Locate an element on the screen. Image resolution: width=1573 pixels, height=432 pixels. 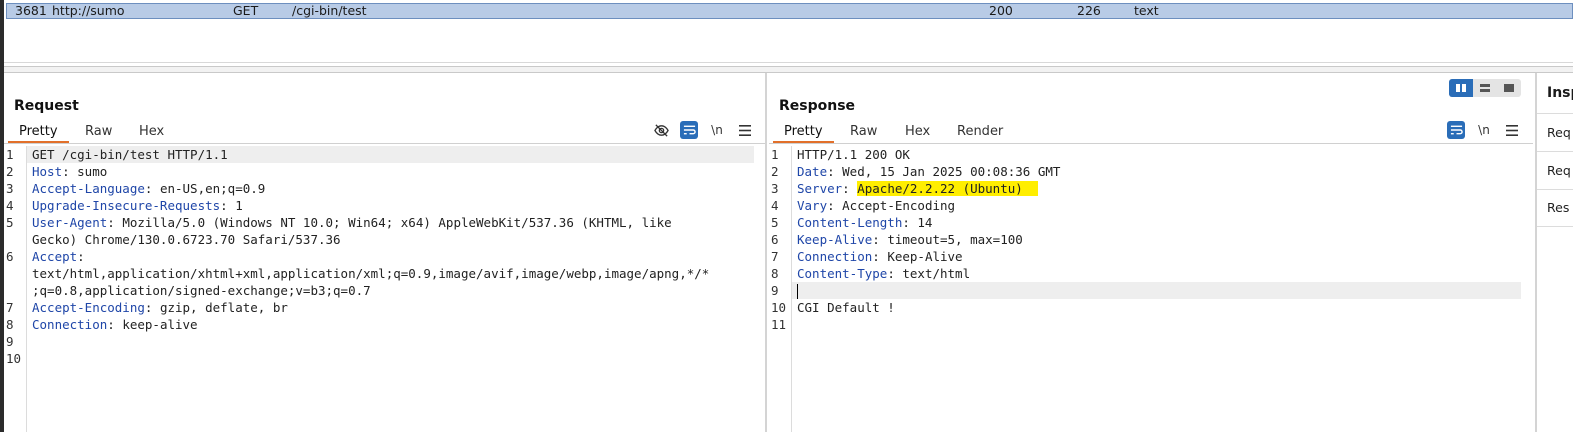
line-code: Connection: Keep-Alive is located at coordinates (880, 256).